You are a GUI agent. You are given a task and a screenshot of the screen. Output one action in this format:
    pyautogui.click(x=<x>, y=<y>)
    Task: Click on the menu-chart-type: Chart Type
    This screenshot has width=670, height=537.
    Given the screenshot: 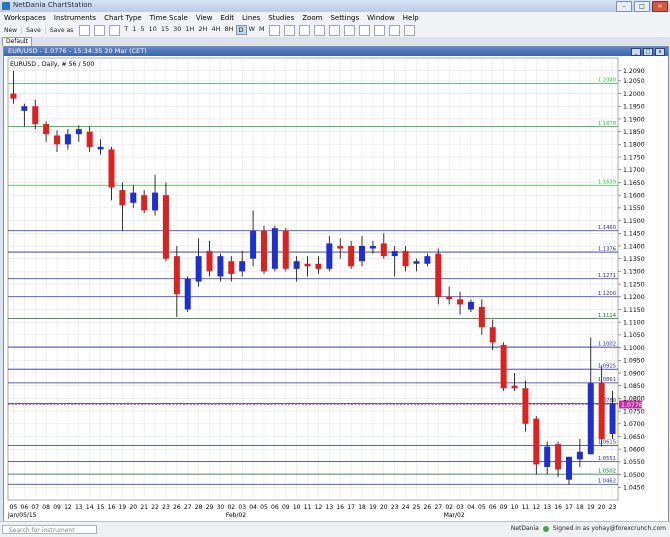 What is the action you would take?
    pyautogui.click(x=123, y=18)
    